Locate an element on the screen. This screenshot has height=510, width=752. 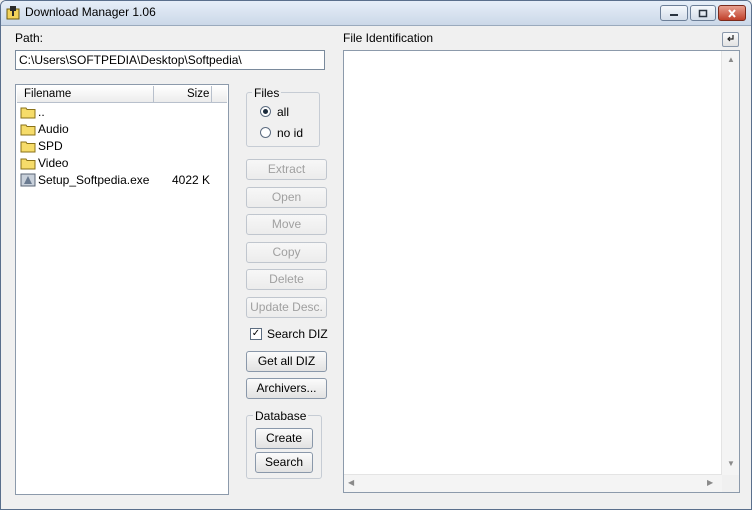
path-input: C:\Users\SOFTPEDIA\Desktop\Softpedia\ is located at coordinates (170, 60).